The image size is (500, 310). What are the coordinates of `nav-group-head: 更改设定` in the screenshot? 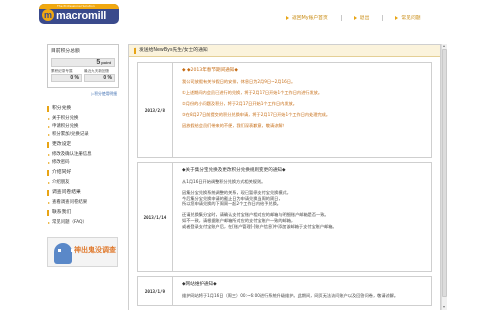 It's located at (83, 145).